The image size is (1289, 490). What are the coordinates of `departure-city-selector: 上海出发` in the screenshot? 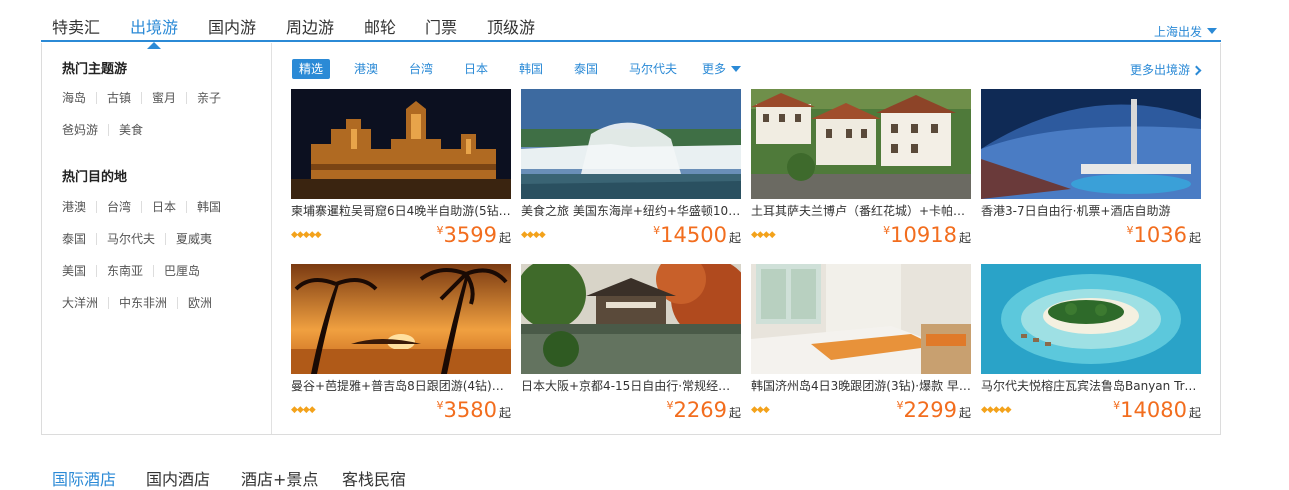 It's located at (1185, 31).